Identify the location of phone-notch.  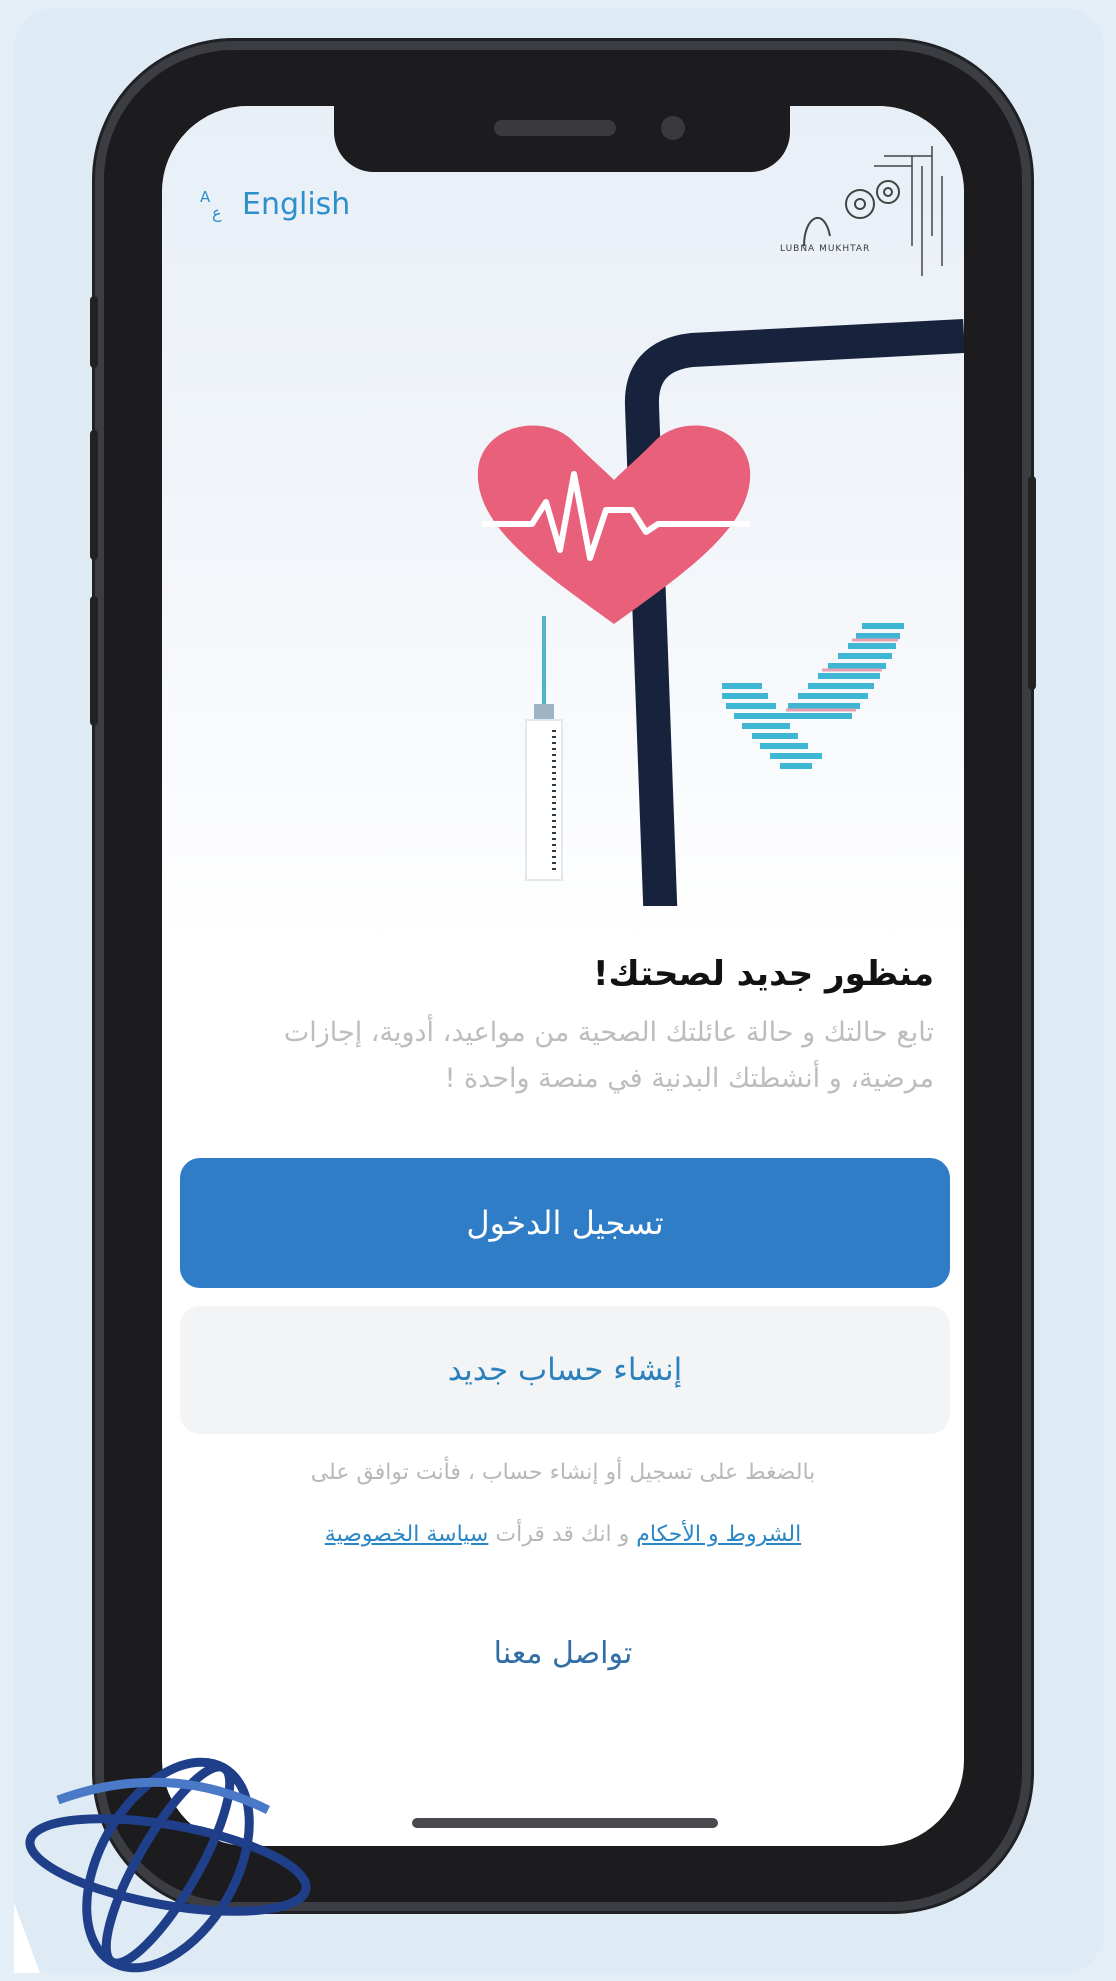
(562, 139).